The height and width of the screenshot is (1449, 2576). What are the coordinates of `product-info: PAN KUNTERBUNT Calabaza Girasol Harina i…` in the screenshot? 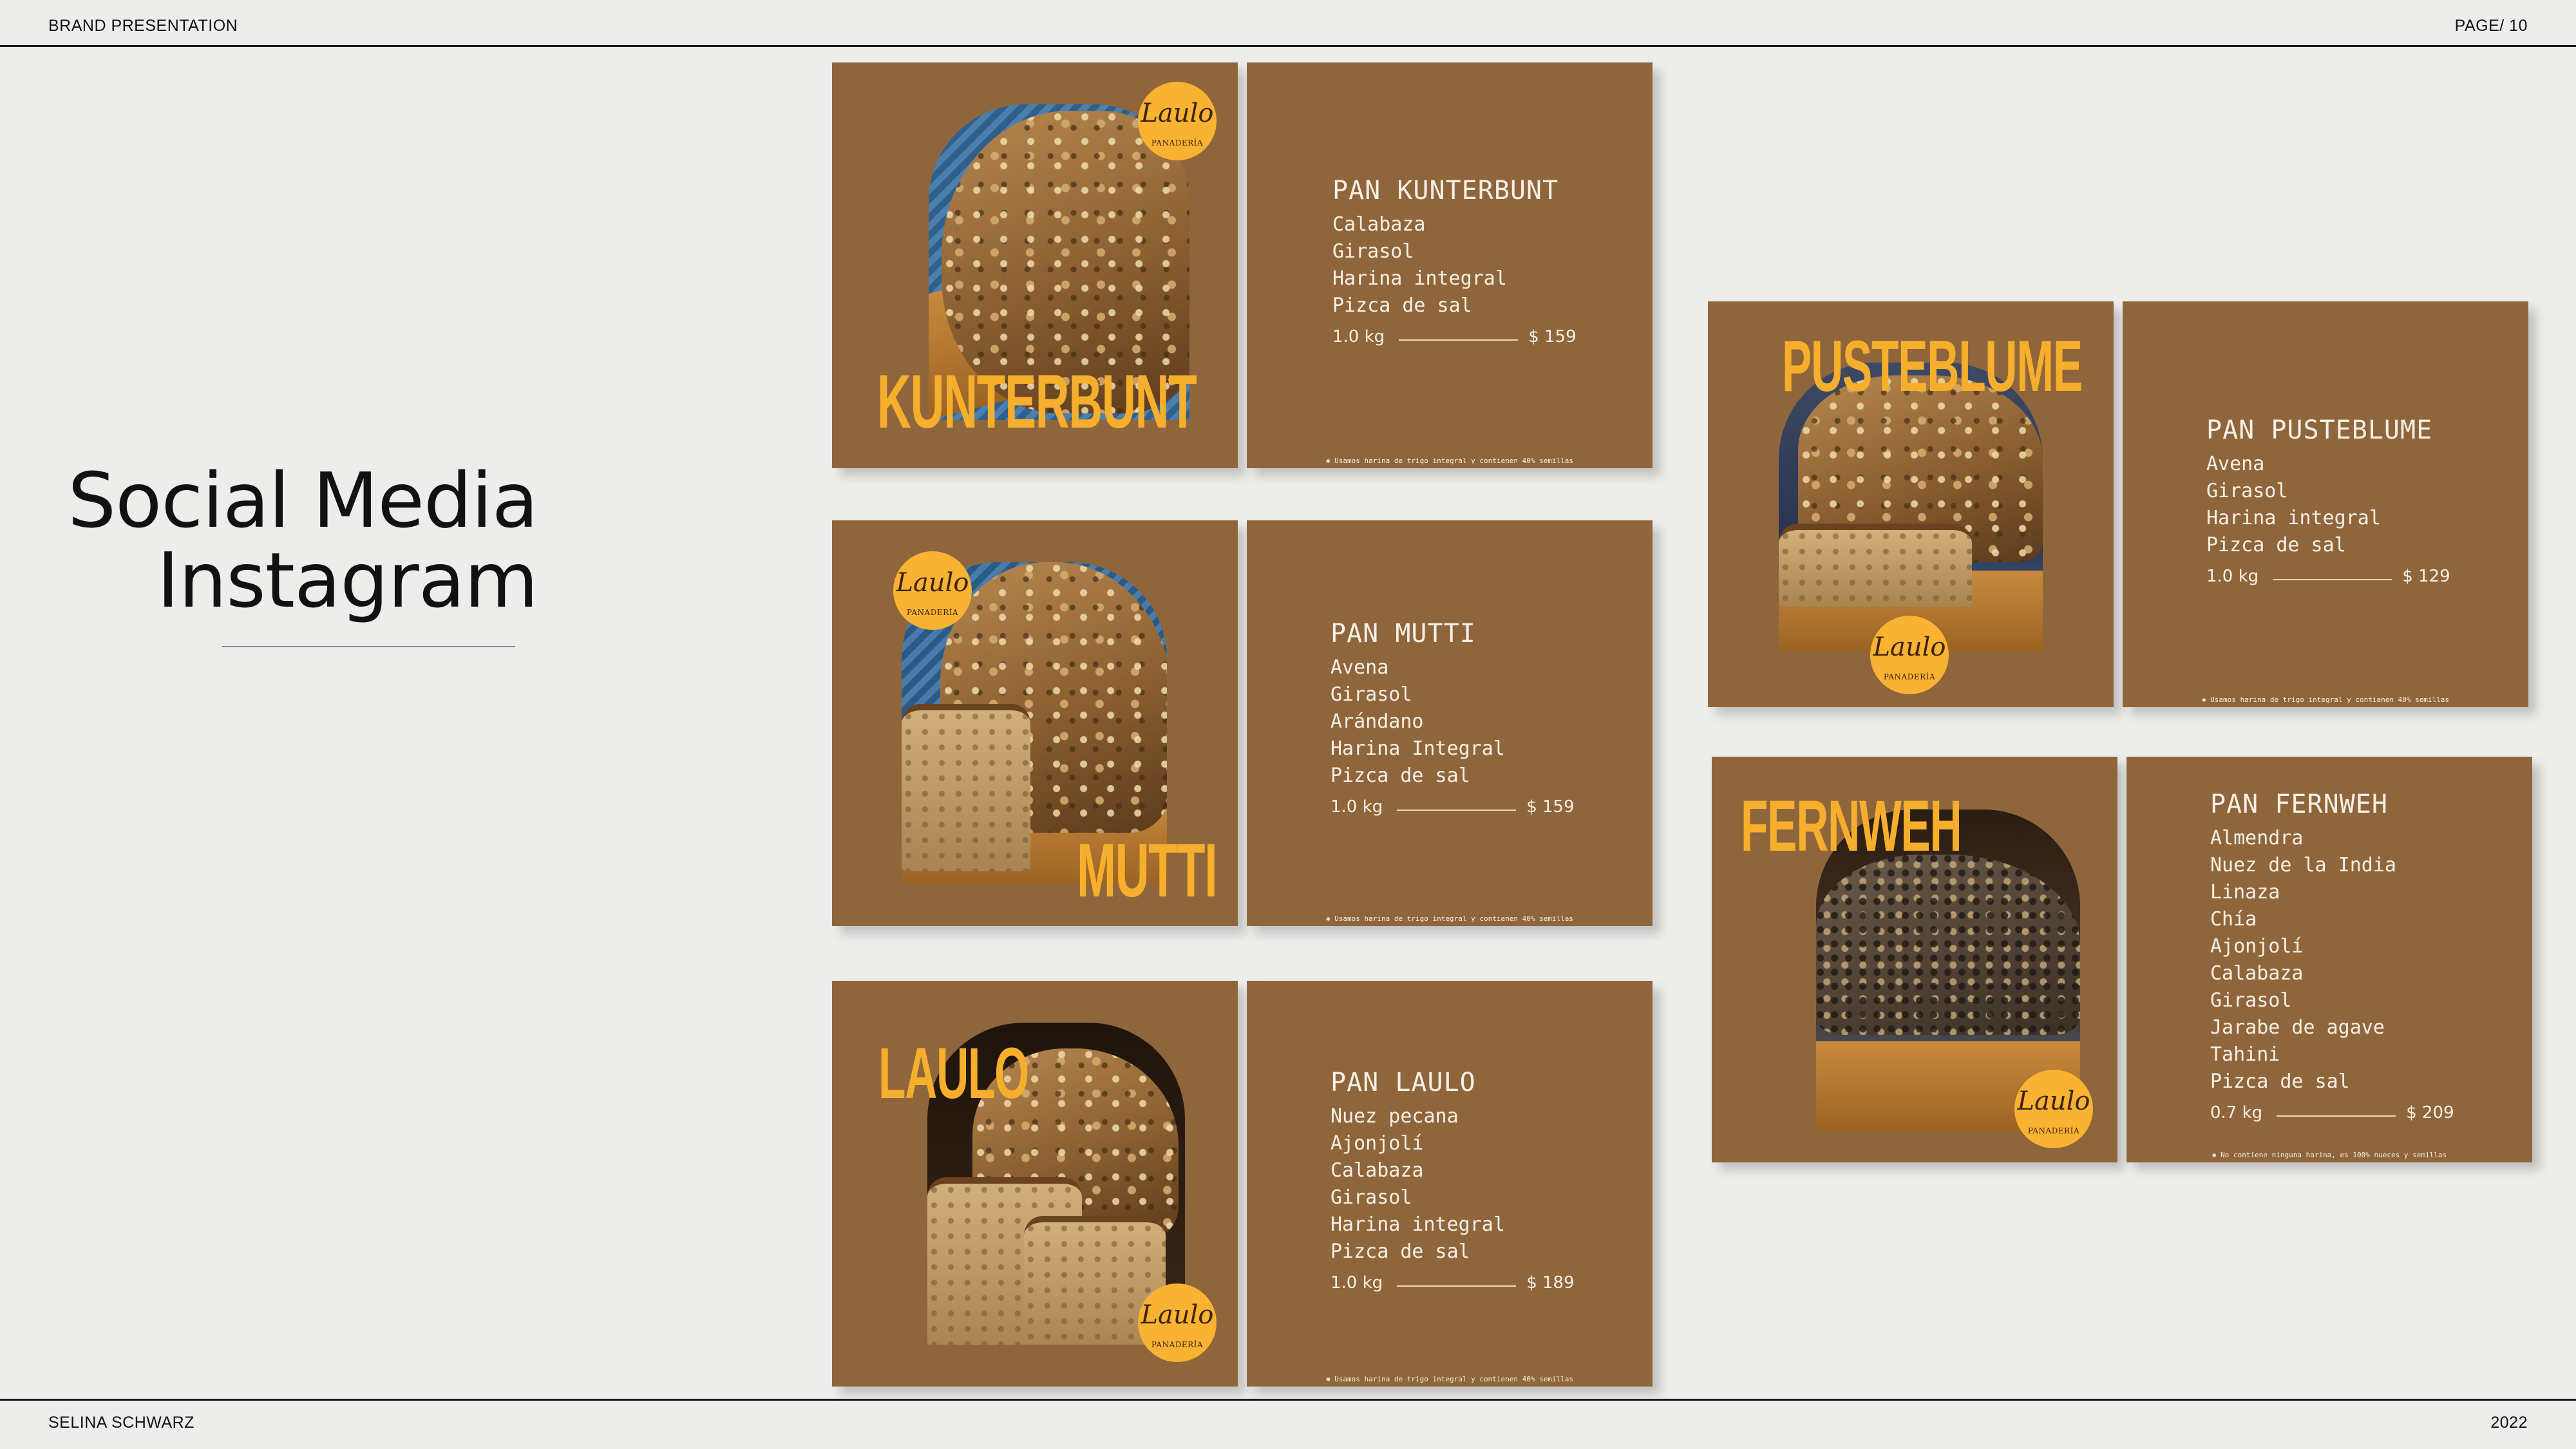 It's located at (1454, 261).